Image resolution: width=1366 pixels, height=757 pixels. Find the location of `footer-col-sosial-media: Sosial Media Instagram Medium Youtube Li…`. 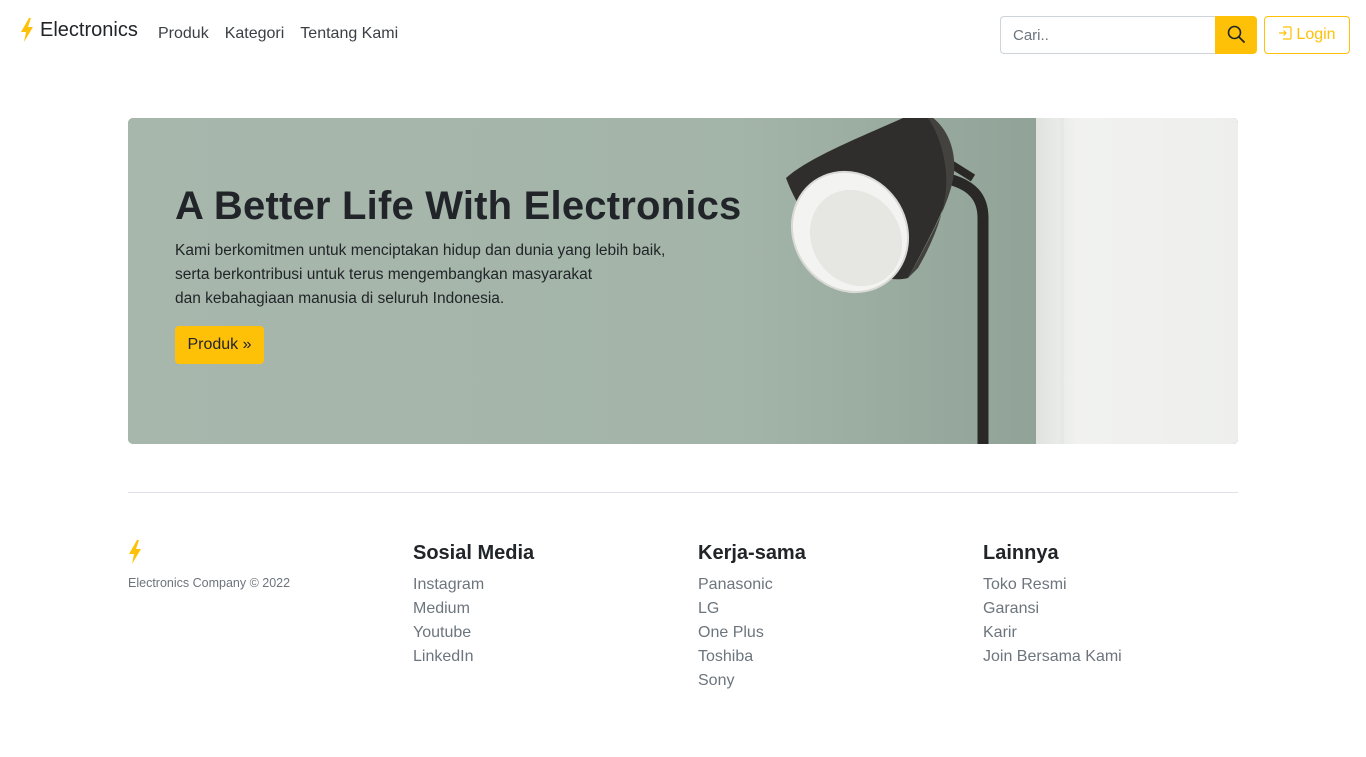

footer-col-sosial-media: Sosial Media Instagram Medium Youtube Li… is located at coordinates (473, 605).